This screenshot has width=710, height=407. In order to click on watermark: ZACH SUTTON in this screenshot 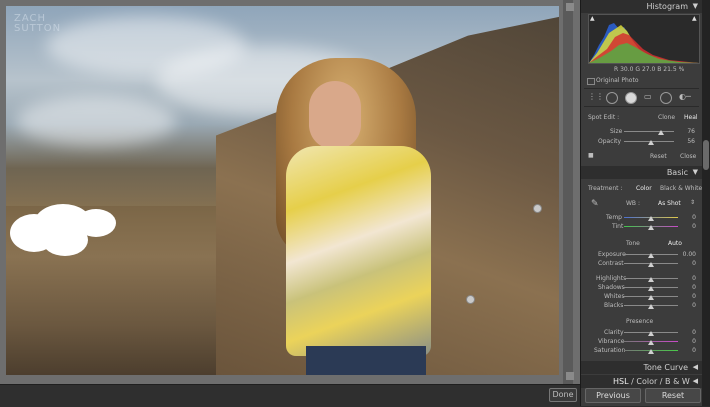, I will do `click(37, 24)`.